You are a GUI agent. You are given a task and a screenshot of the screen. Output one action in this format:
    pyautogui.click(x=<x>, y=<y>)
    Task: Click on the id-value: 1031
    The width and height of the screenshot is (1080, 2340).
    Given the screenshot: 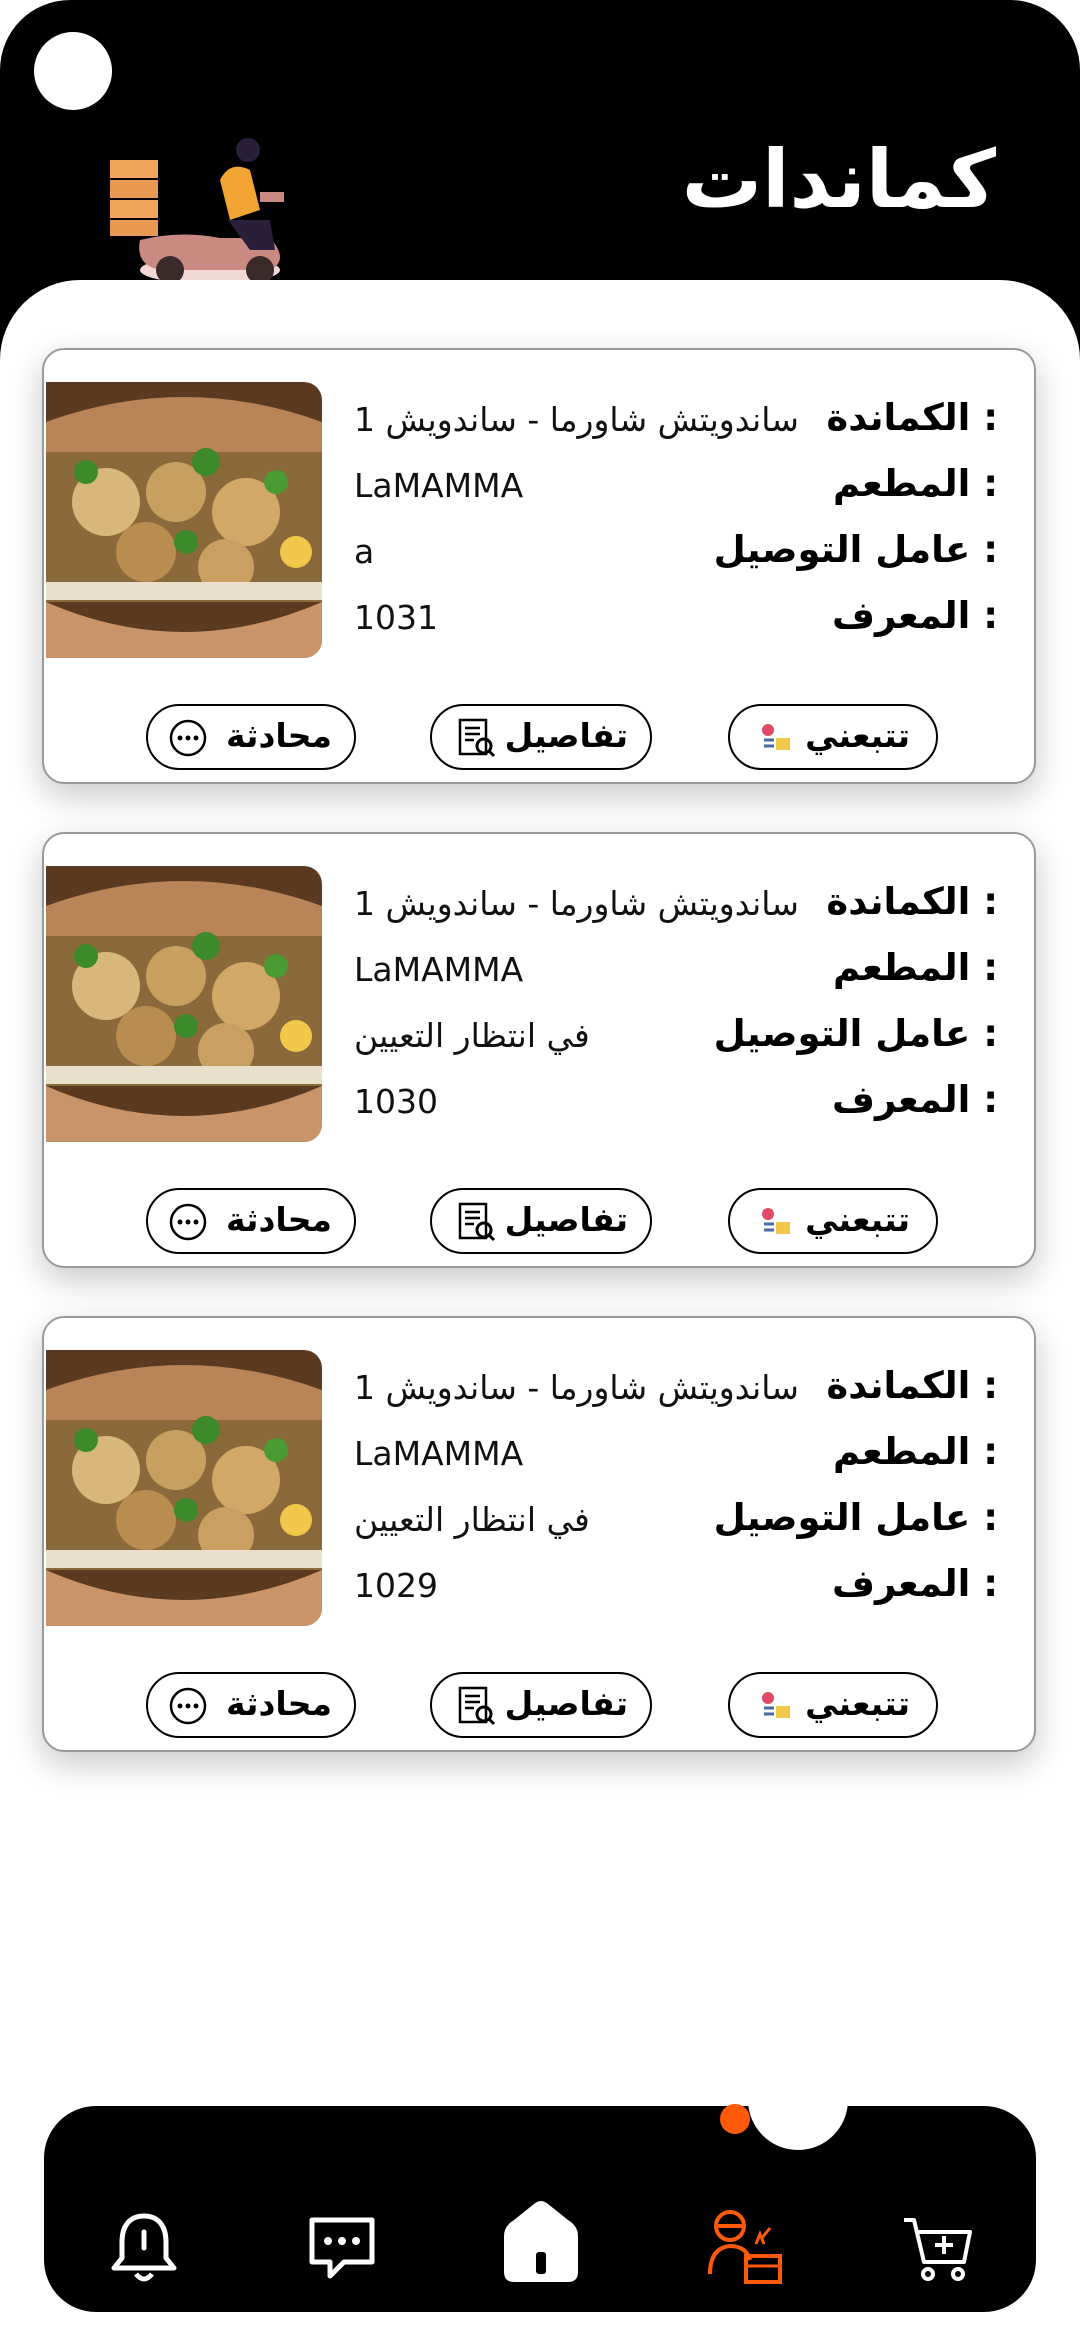 What is the action you would take?
    pyautogui.click(x=396, y=617)
    